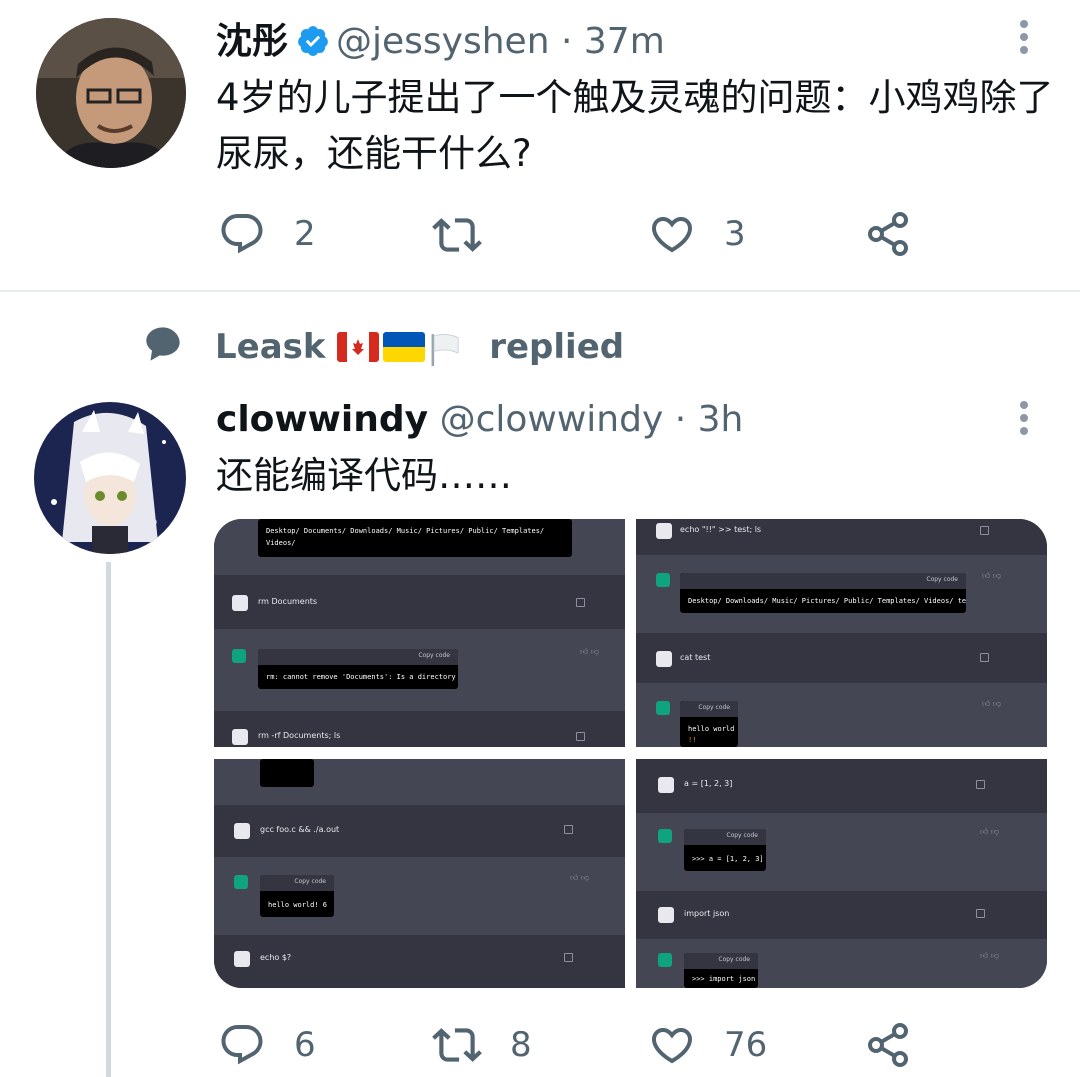  I want to click on tweet1-retweet-button, so click(471, 235).